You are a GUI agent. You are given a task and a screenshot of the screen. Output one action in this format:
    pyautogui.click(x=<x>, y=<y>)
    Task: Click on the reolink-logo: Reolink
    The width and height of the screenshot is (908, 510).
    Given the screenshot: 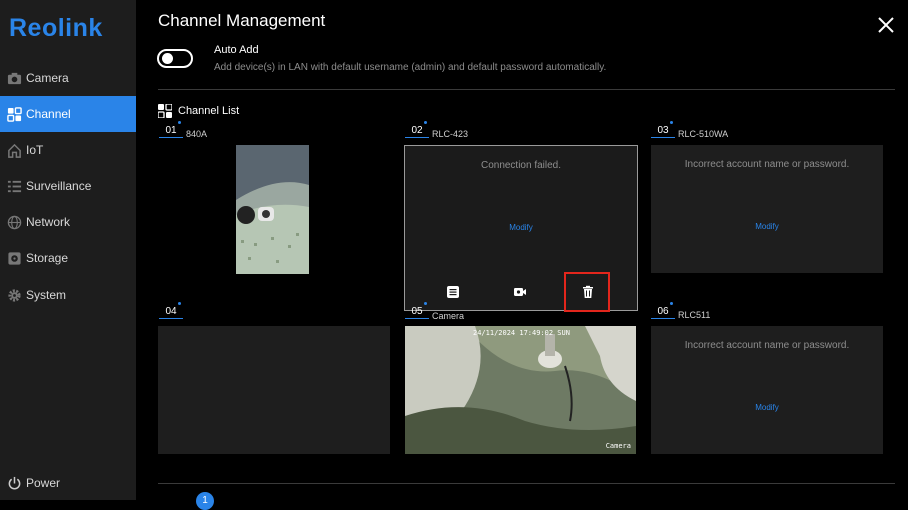 What is the action you would take?
    pyautogui.click(x=56, y=28)
    